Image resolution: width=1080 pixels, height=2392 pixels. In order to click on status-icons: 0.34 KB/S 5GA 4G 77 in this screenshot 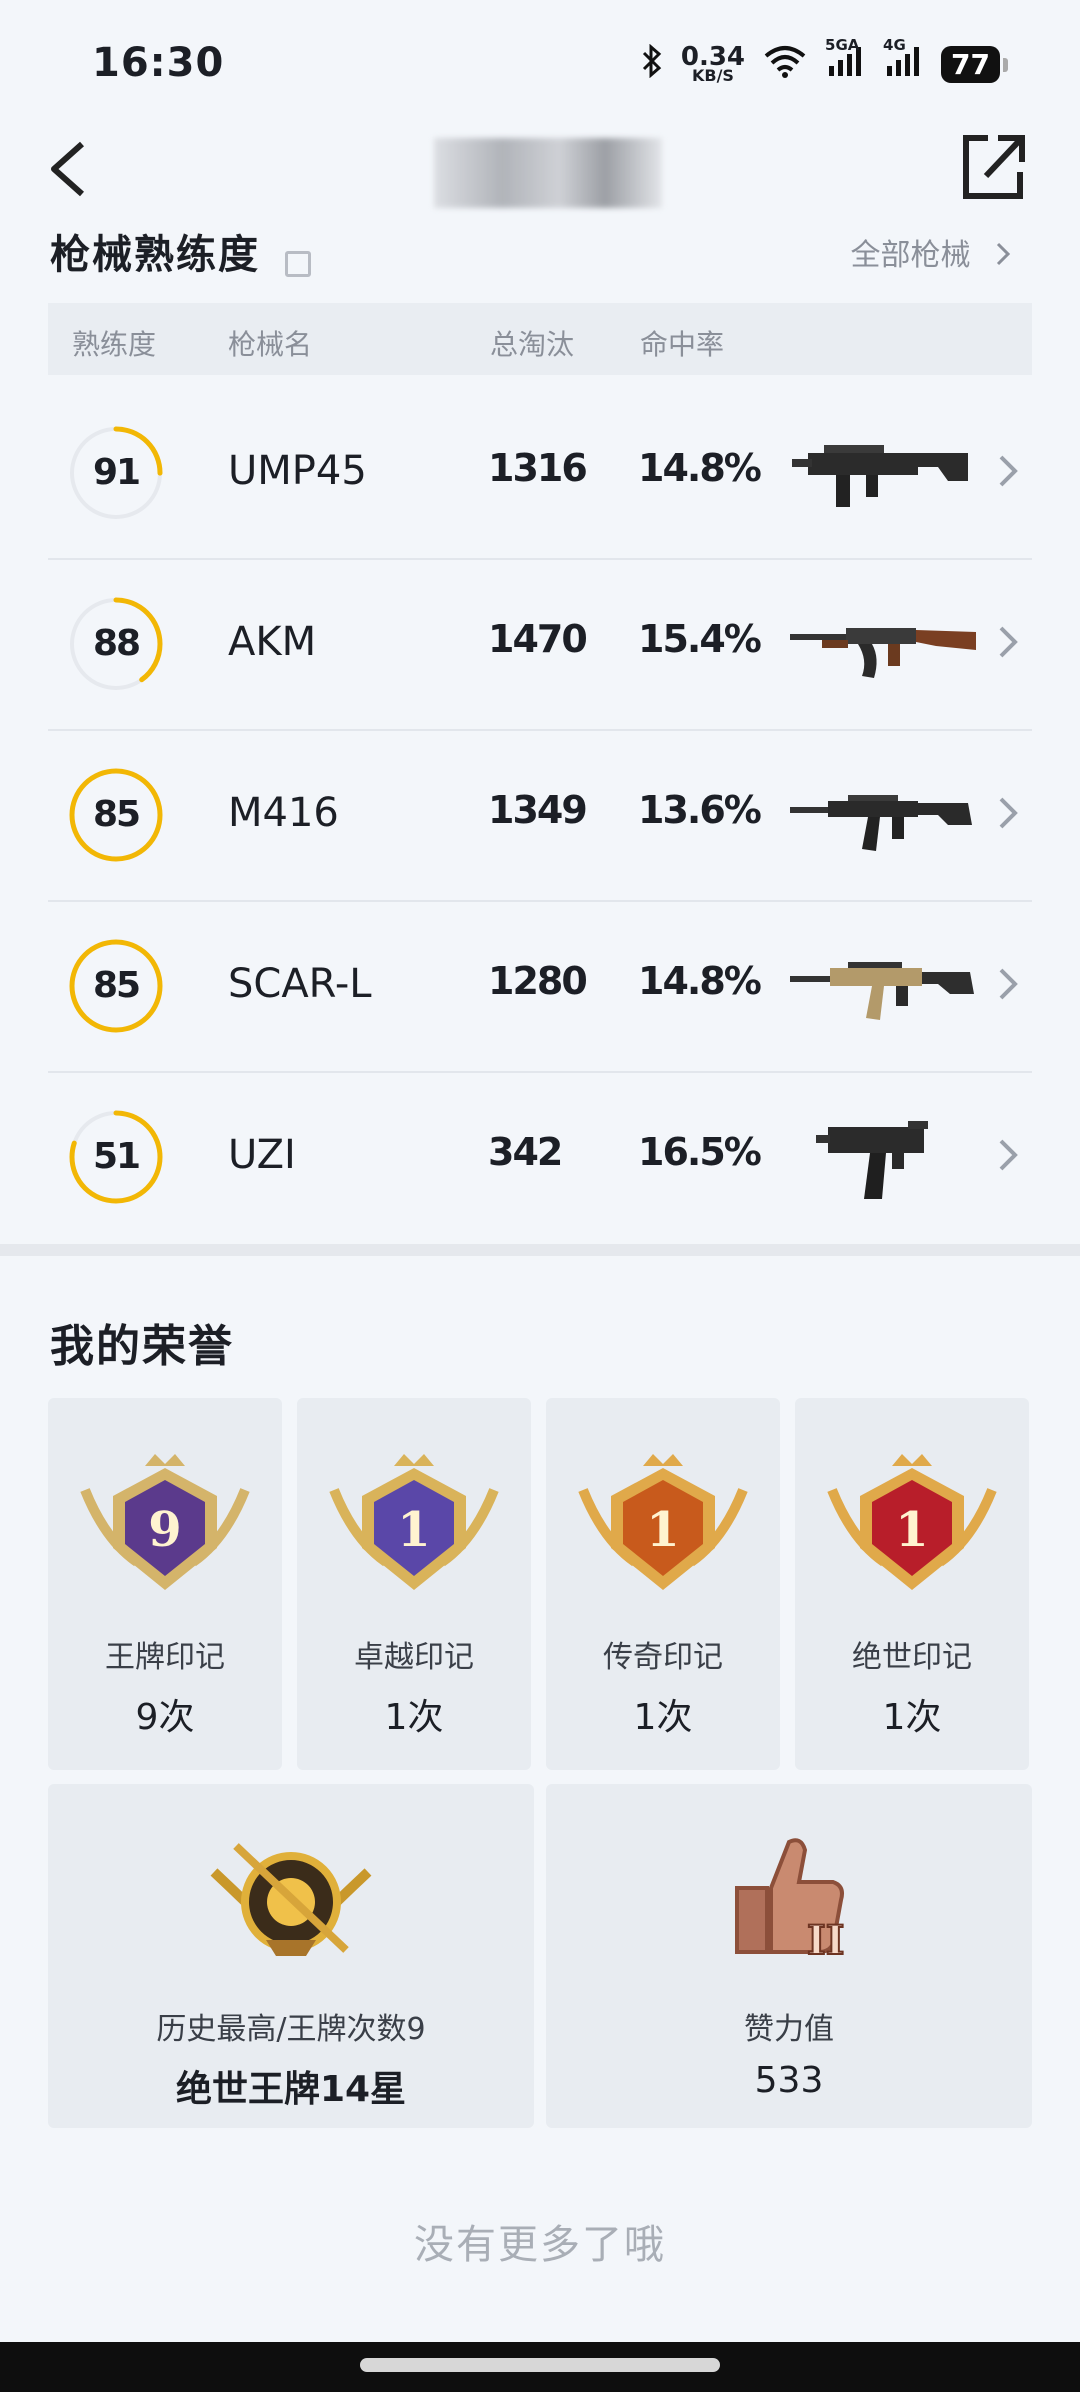, I will do `click(824, 60)`.